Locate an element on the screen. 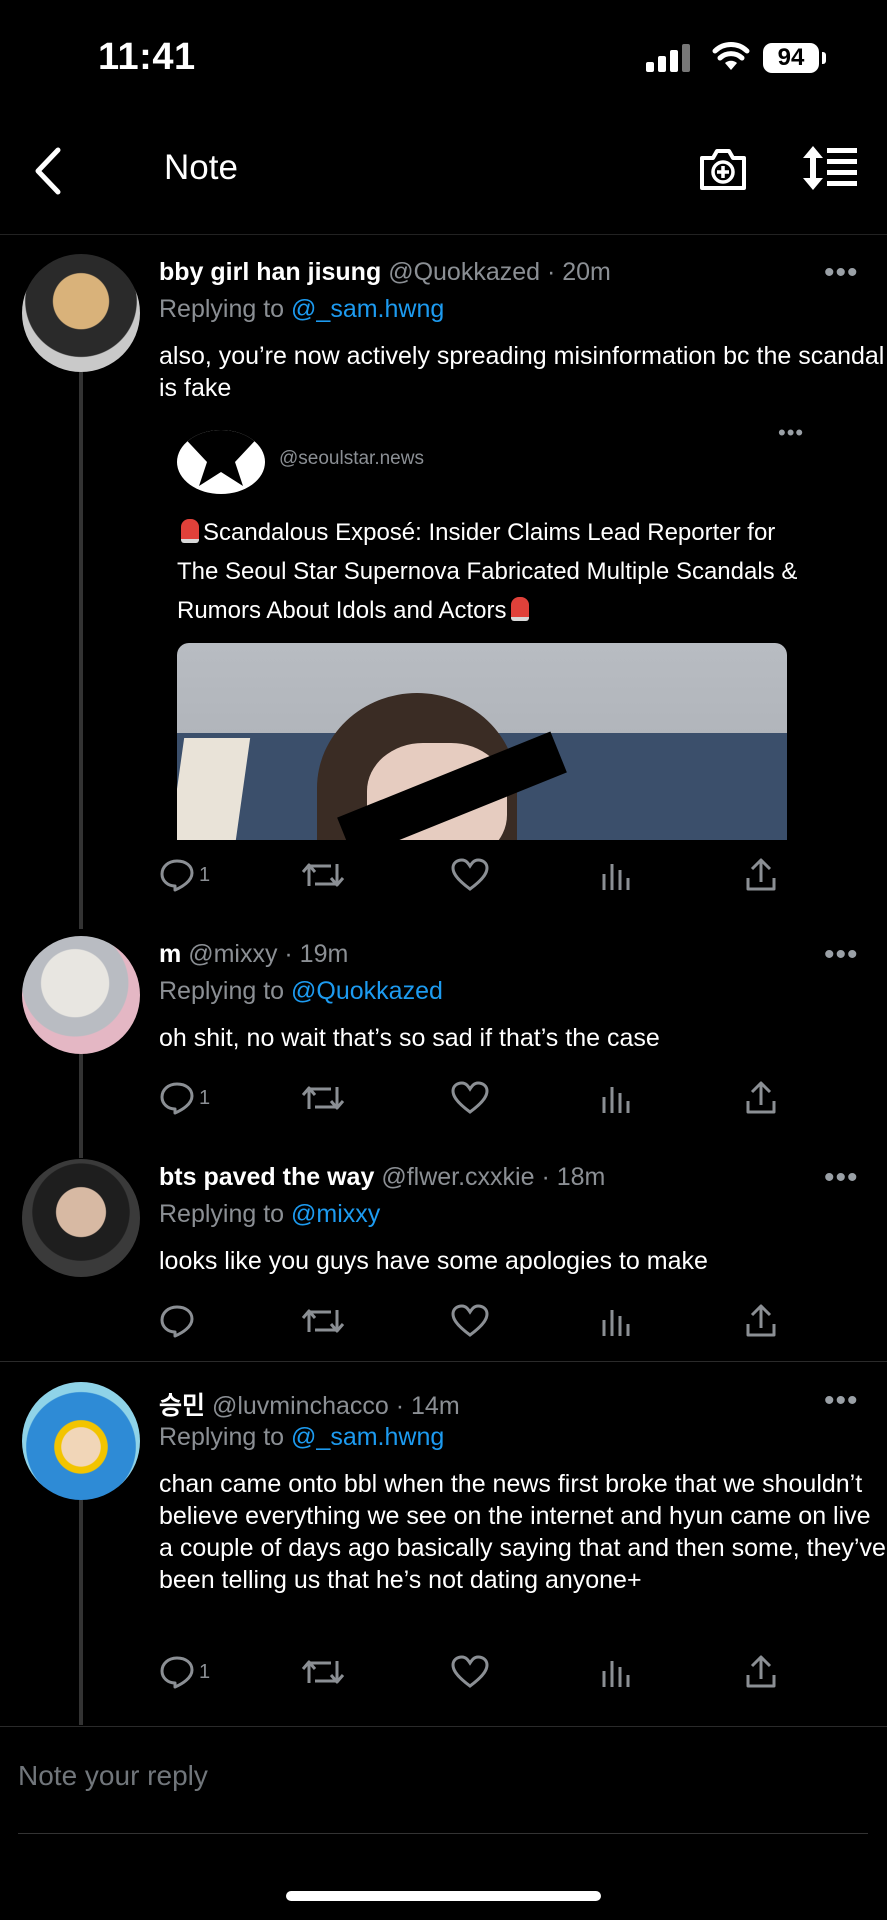 The width and height of the screenshot is (887, 1920). reply-button is located at coordinates (179, 1321).